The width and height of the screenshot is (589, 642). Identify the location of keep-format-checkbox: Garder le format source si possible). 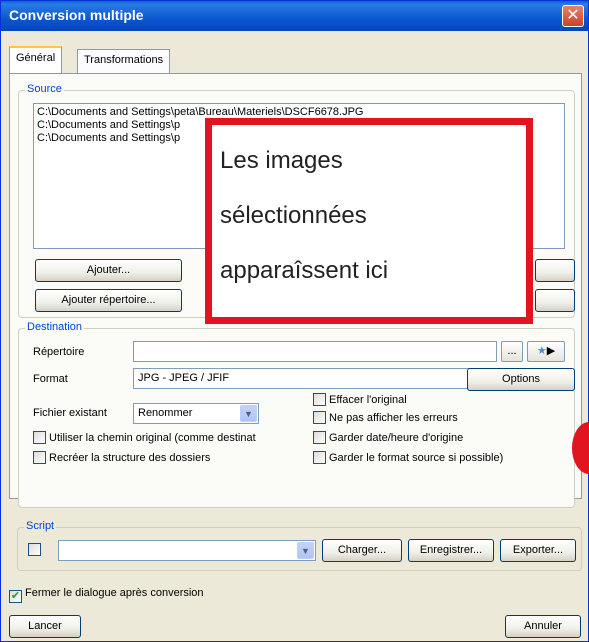
(408, 457).